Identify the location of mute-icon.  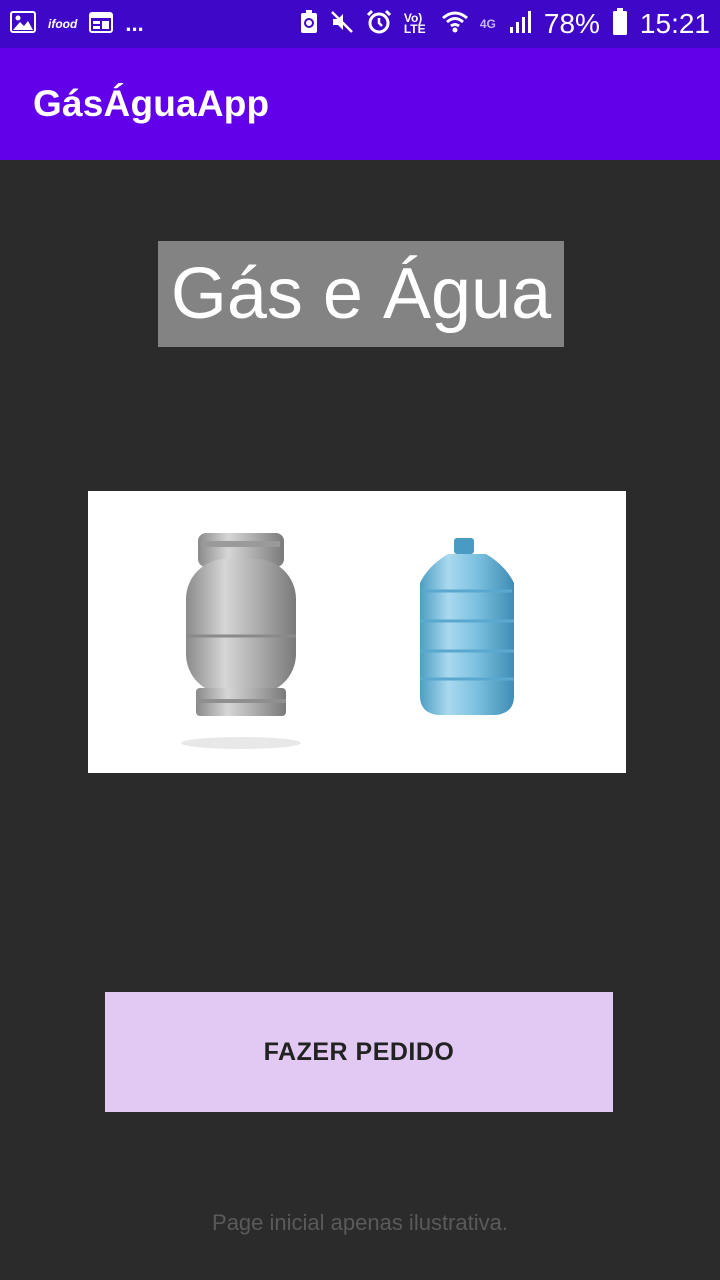
(342, 24).